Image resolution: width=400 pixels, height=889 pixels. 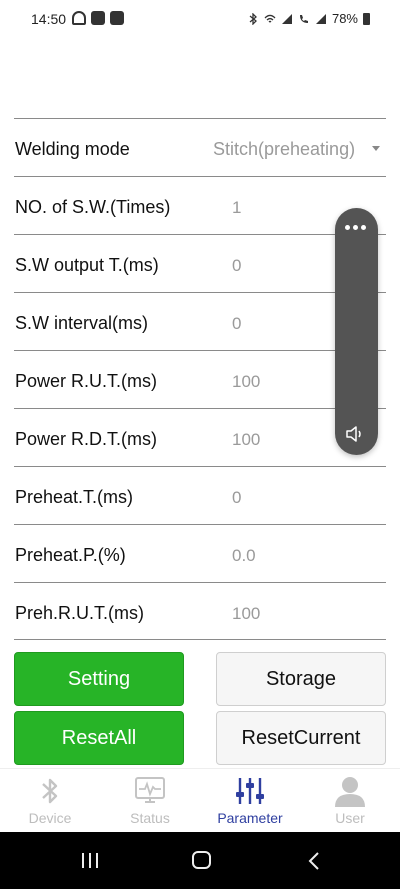 What do you see at coordinates (72, 149) in the screenshot?
I see `row-label: Welding mode` at bounding box center [72, 149].